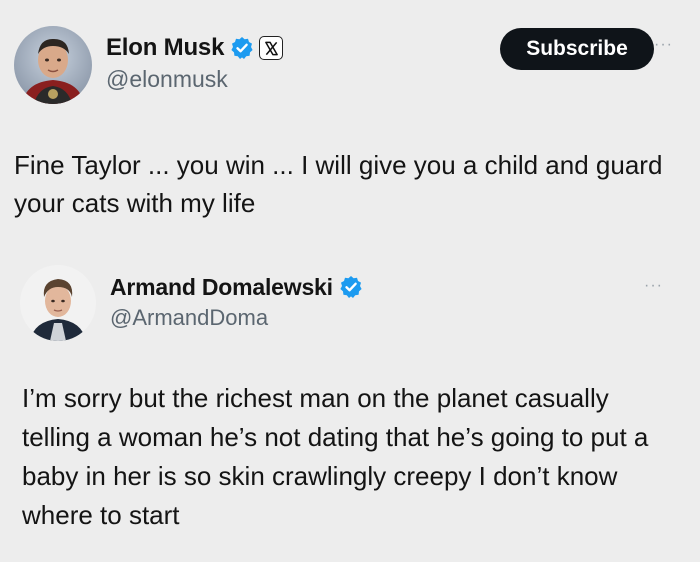  I want to click on elon-musk-avatar, so click(53, 65).